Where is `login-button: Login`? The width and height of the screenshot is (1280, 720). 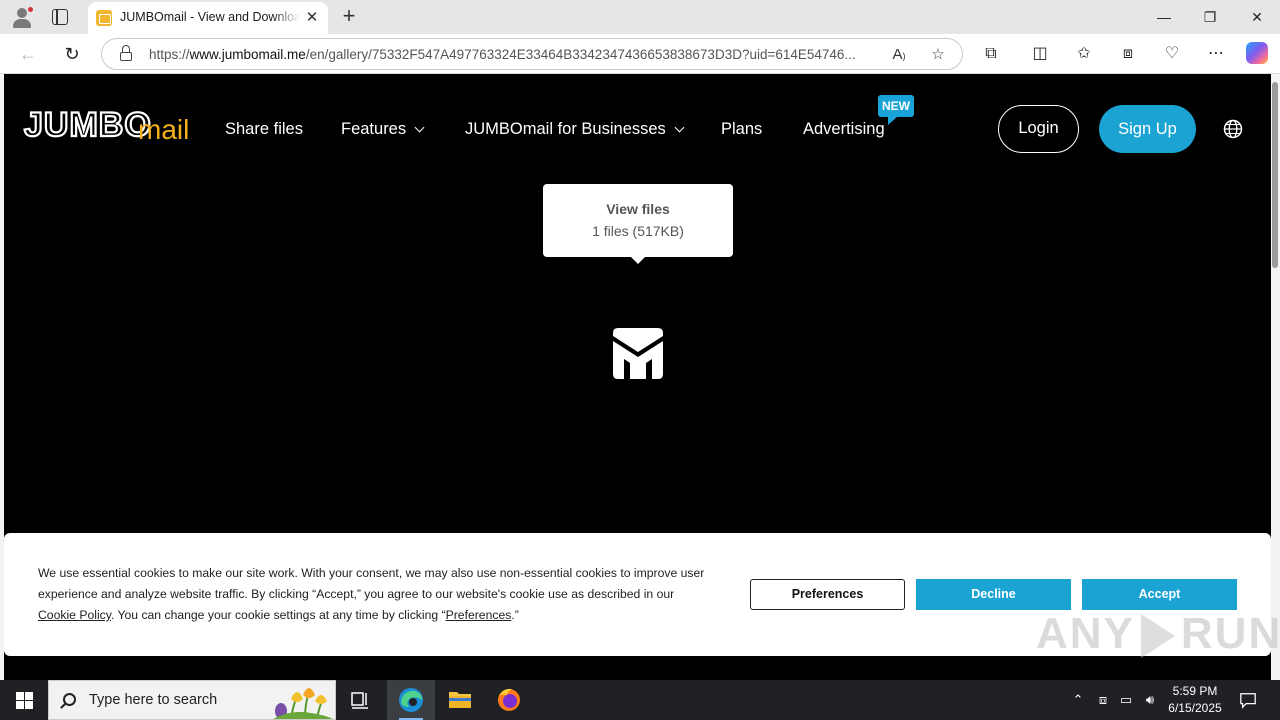 login-button: Login is located at coordinates (1038, 129).